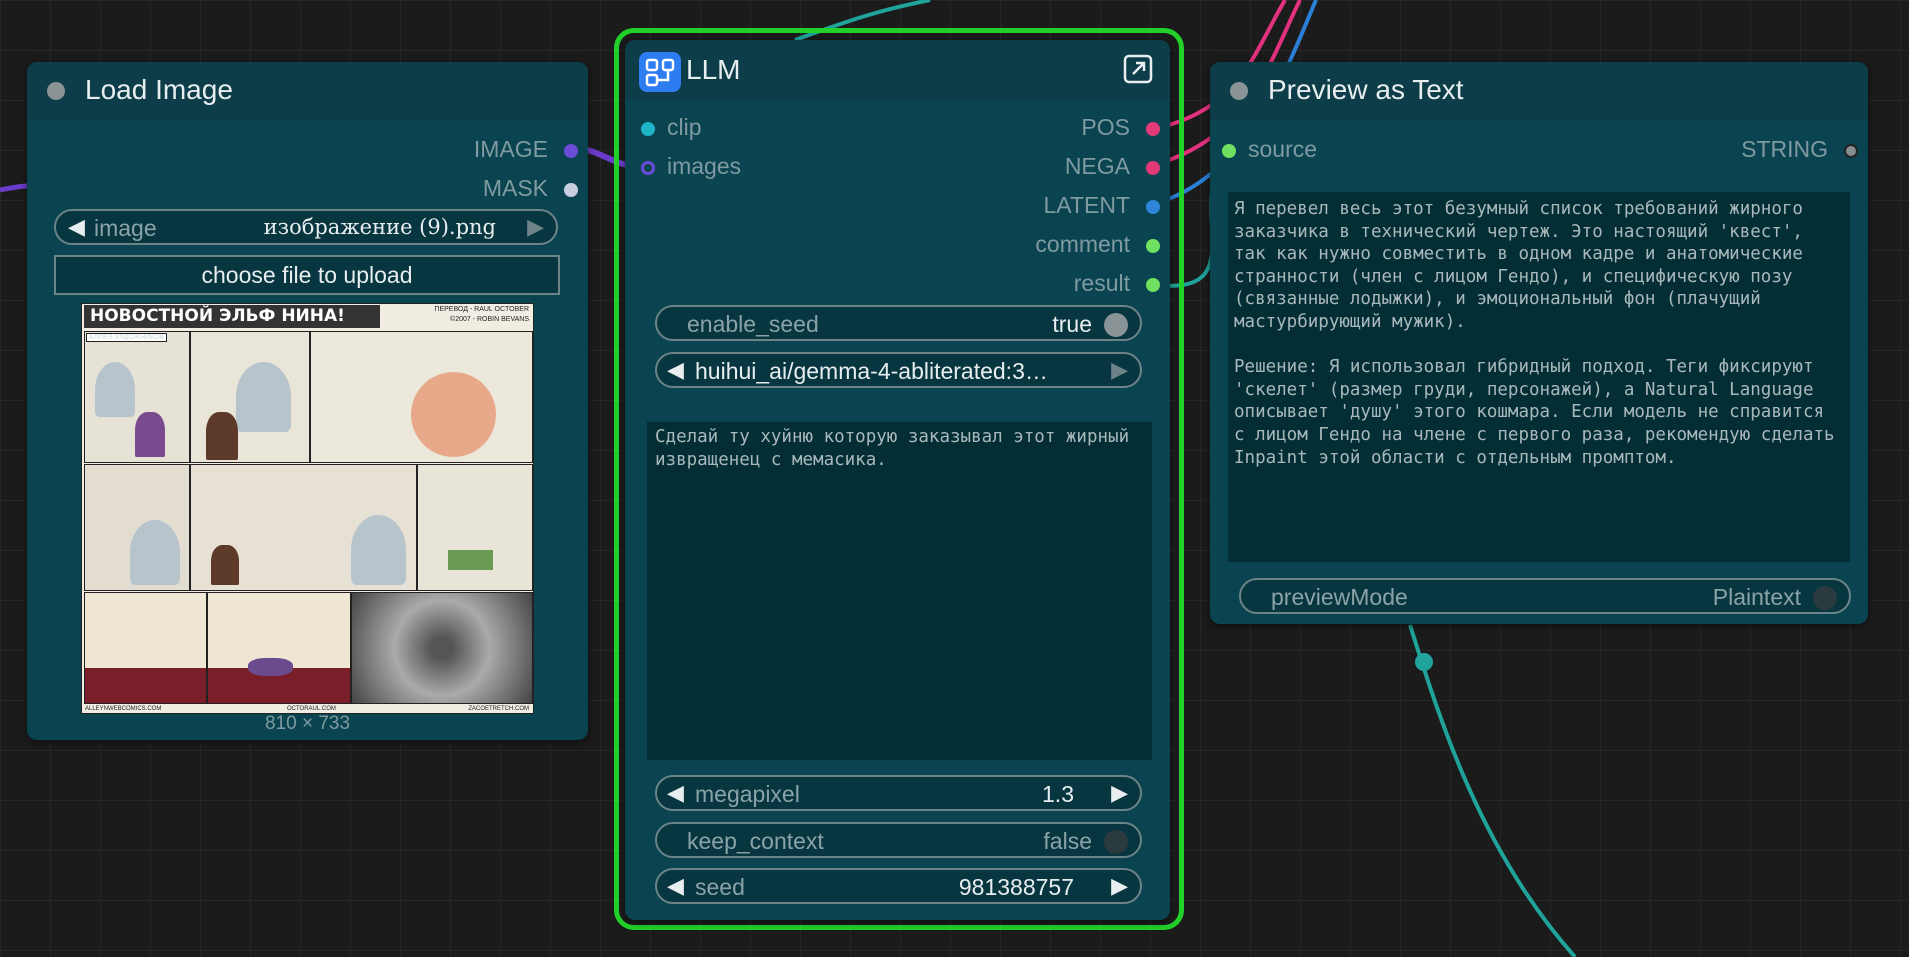 The height and width of the screenshot is (957, 1909). What do you see at coordinates (127, 337) in the screenshot?
I see `comic-name-tag: АЛЛЕЯ ХУДОЖНИКОВ` at bounding box center [127, 337].